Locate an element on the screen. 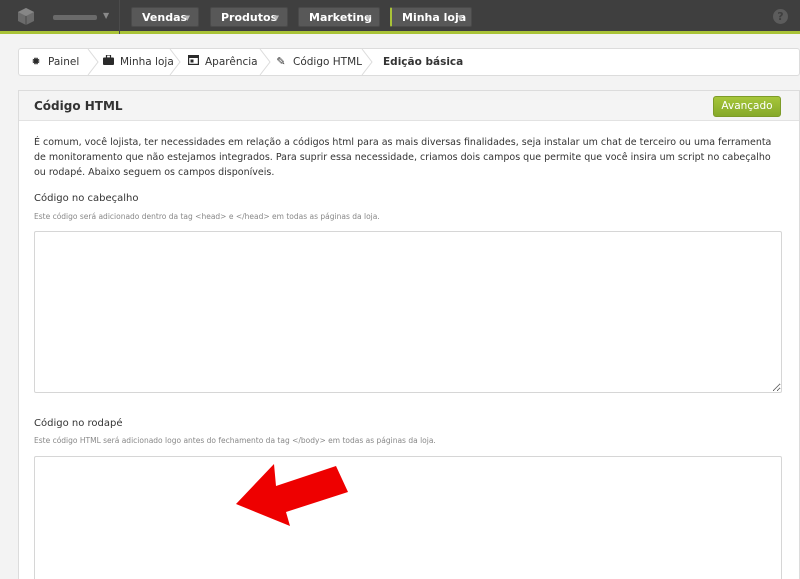 This screenshot has width=800, height=579. nav-label: Minha loja is located at coordinates (434, 17).